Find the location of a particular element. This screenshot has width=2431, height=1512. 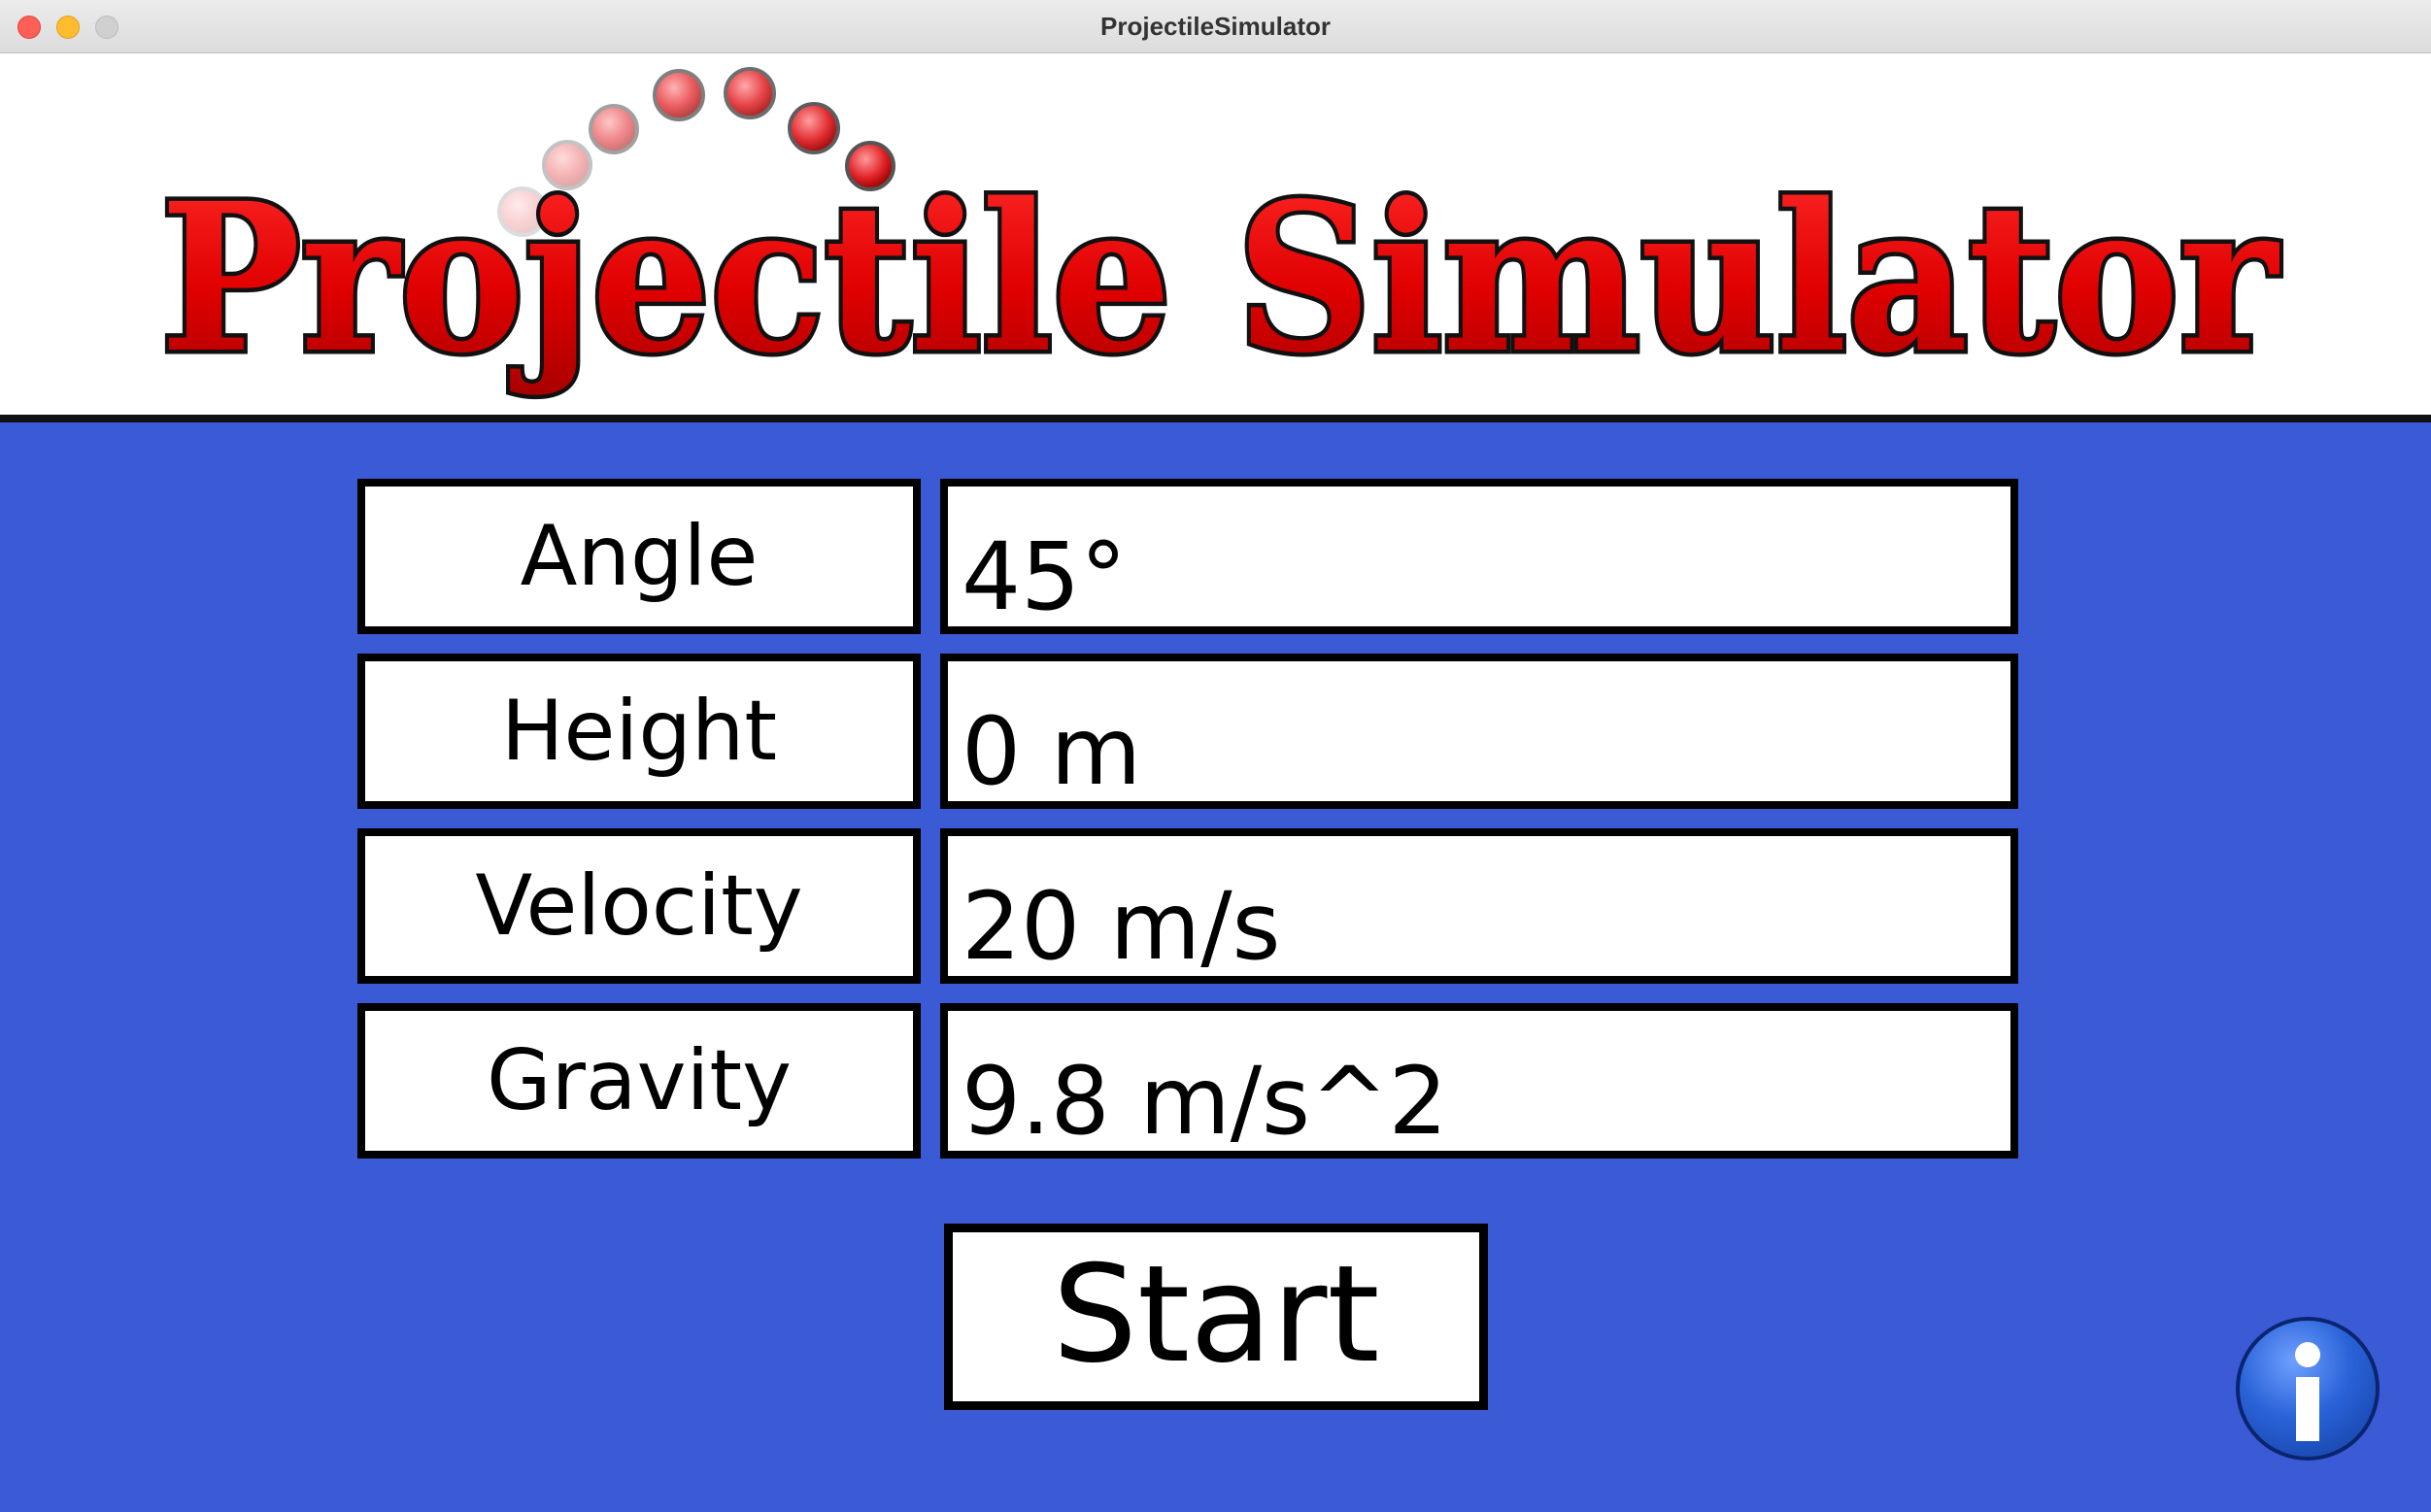

window-title: ProjectileSimulator is located at coordinates (1215, 26).